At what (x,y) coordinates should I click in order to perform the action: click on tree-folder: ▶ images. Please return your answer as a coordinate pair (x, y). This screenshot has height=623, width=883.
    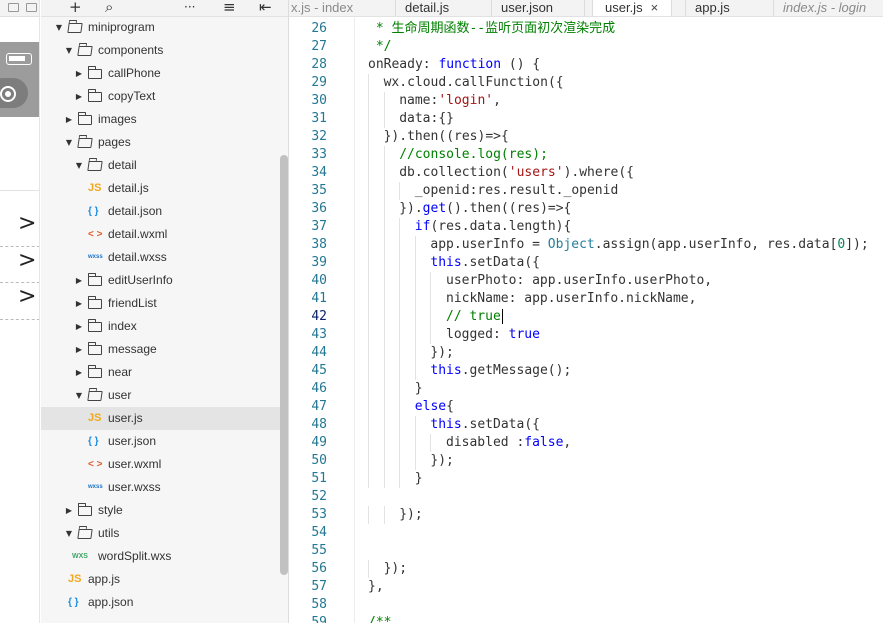
    Looking at the image, I should click on (164, 119).